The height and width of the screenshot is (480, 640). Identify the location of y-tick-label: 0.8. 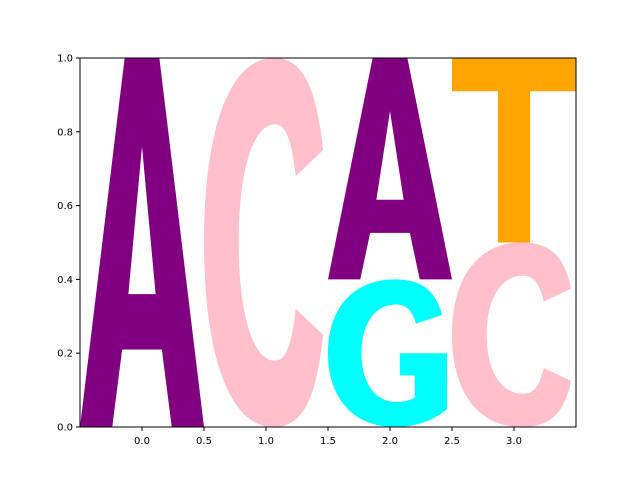
(65, 132).